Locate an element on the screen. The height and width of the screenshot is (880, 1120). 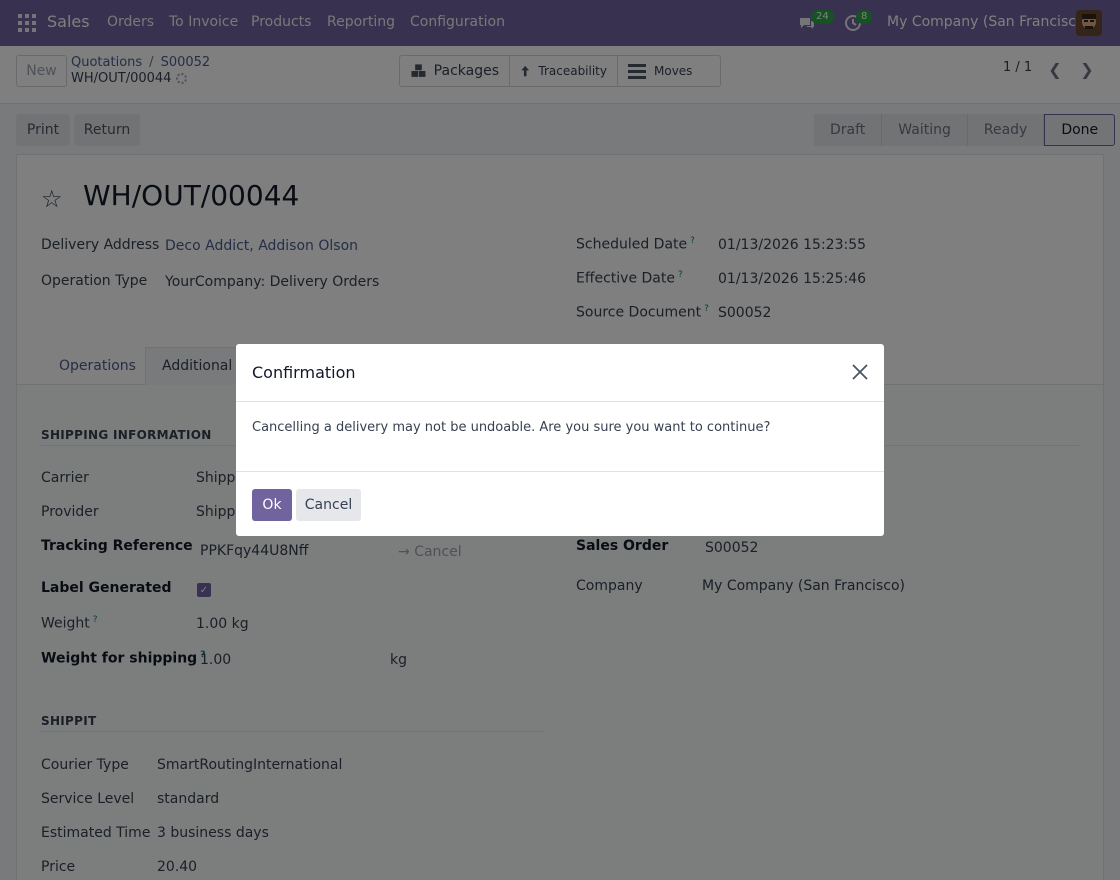
modal-header: Confirmation is located at coordinates (560, 373).